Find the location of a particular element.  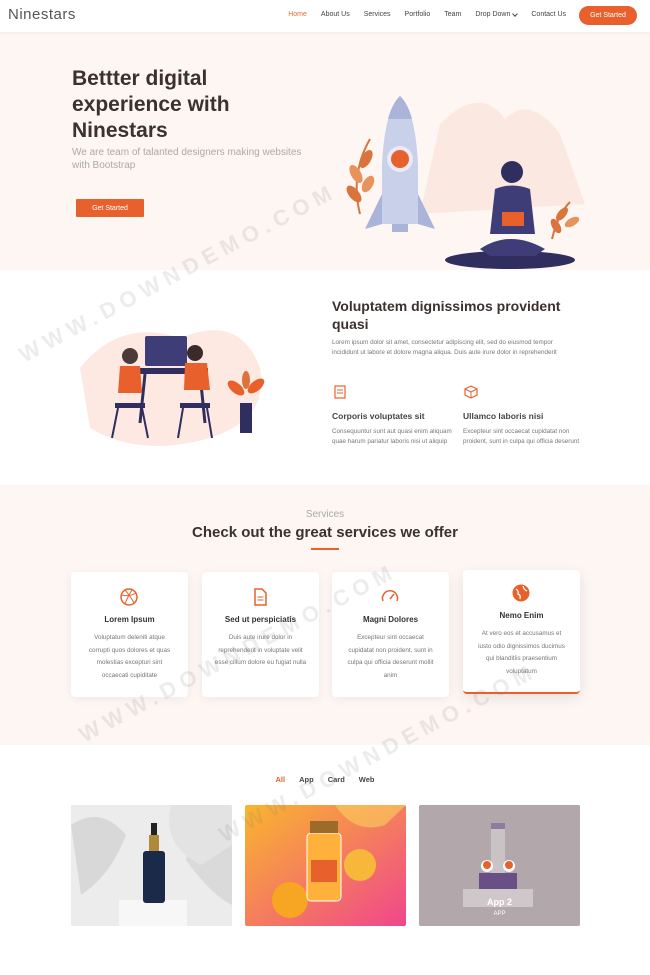

services-kicker: Services is located at coordinates (325, 514).